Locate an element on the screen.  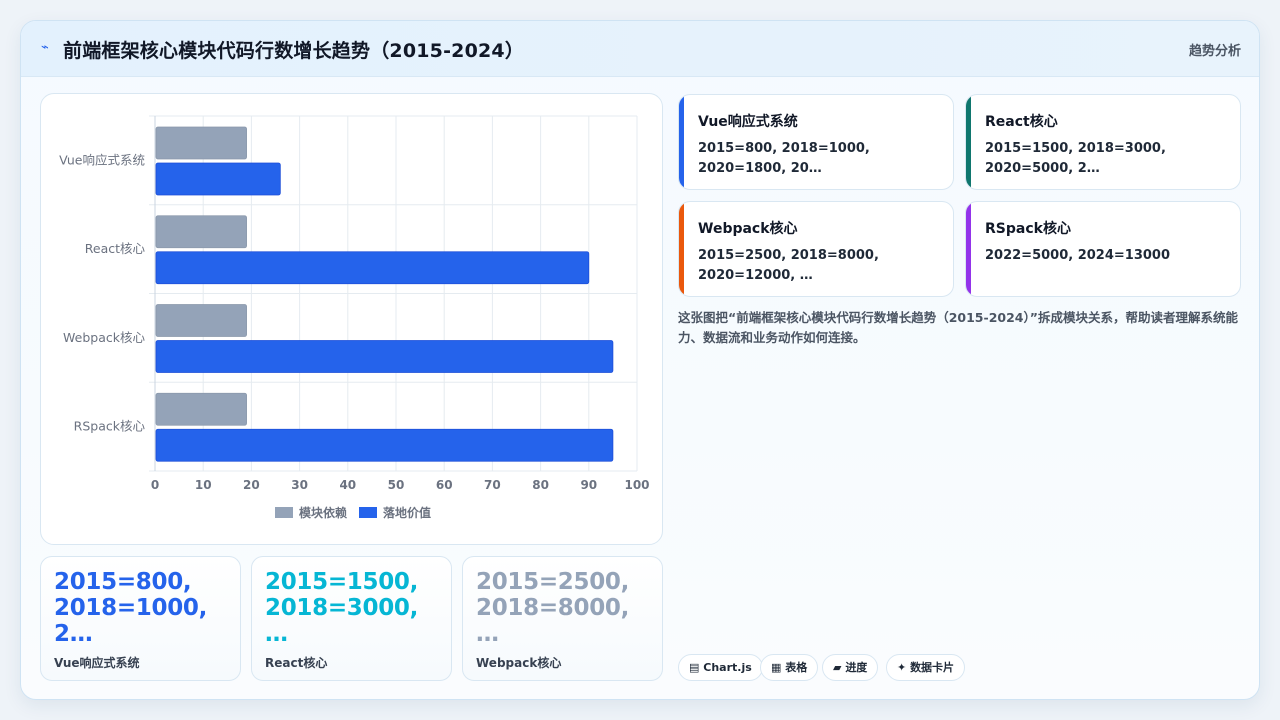
card-title: Webpack核心 is located at coordinates (748, 229).